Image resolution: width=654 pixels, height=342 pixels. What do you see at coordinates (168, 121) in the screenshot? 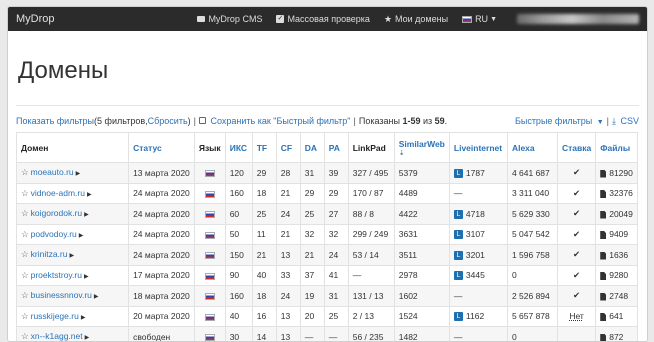
I see `reset-filters-link: Сбросить` at bounding box center [168, 121].